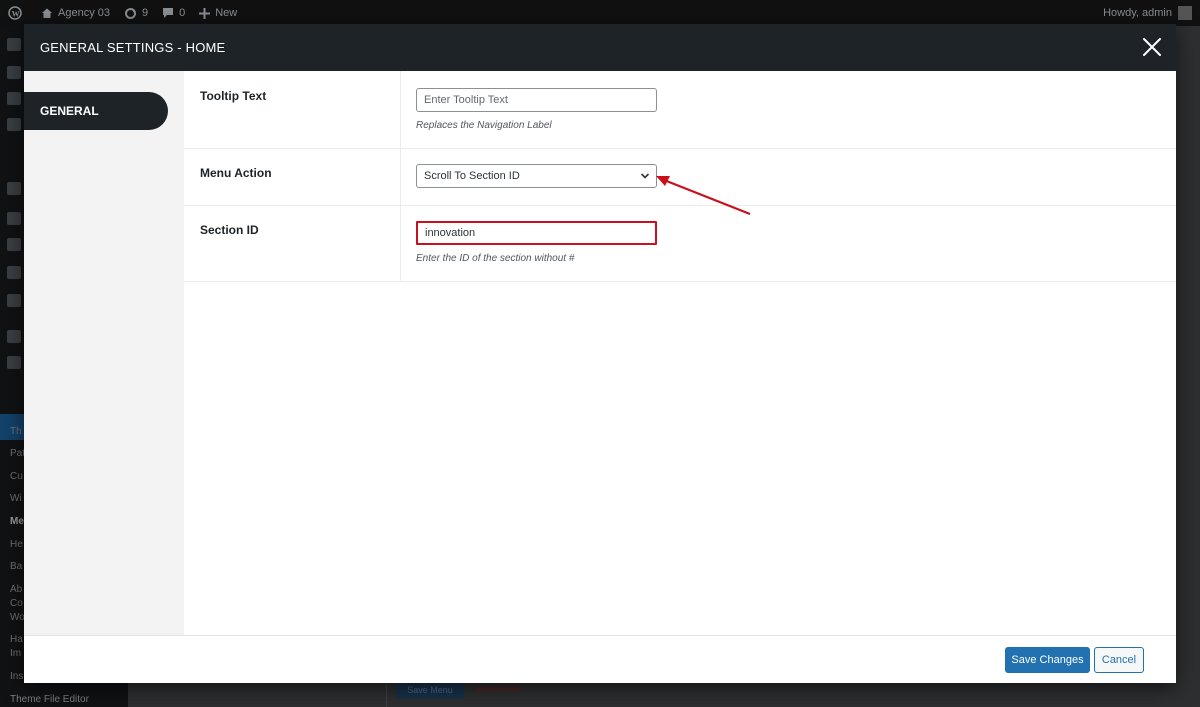 Image resolution: width=1200 pixels, height=707 pixels. I want to click on submenu-item: Th, so click(16, 431).